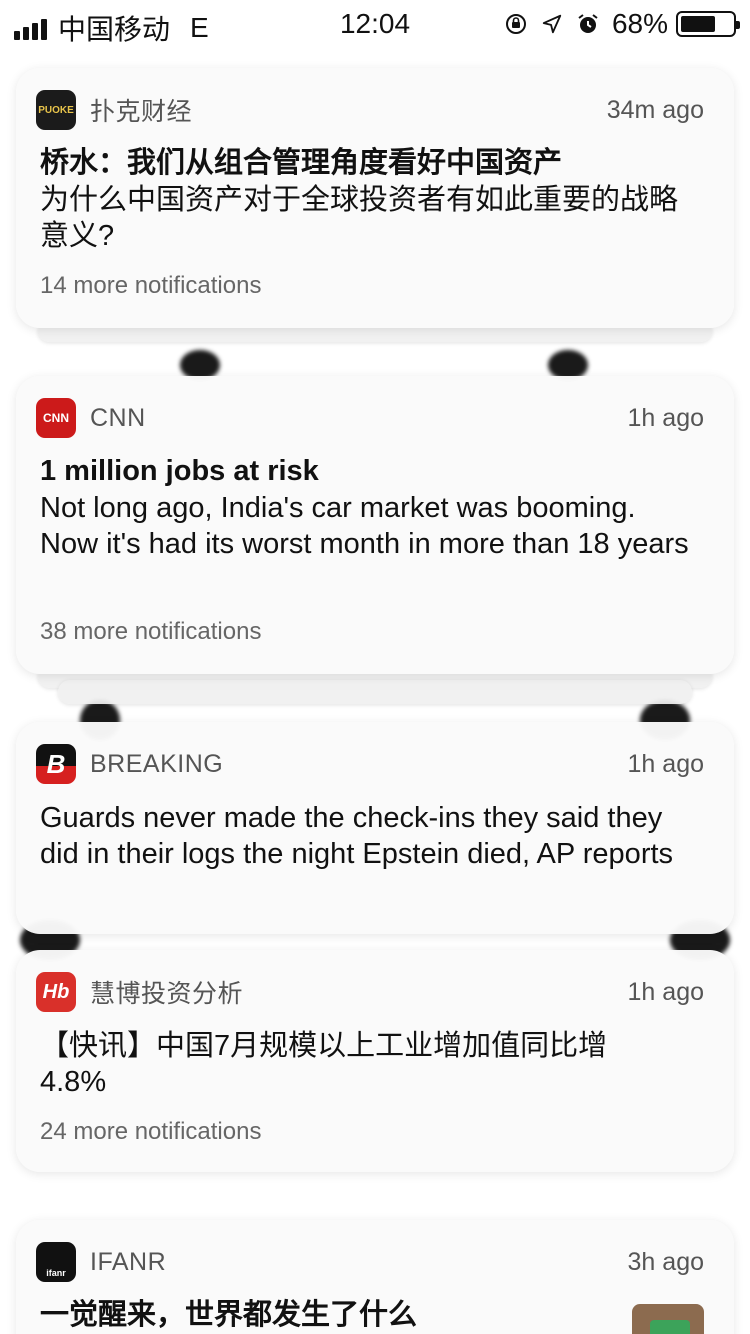 This screenshot has height=1334, width=750. Describe the element at coordinates (324, 1064) in the screenshot. I see `notification-text: 【快讯】中国7月规模以上工业增加值同比增4.8%` at that location.